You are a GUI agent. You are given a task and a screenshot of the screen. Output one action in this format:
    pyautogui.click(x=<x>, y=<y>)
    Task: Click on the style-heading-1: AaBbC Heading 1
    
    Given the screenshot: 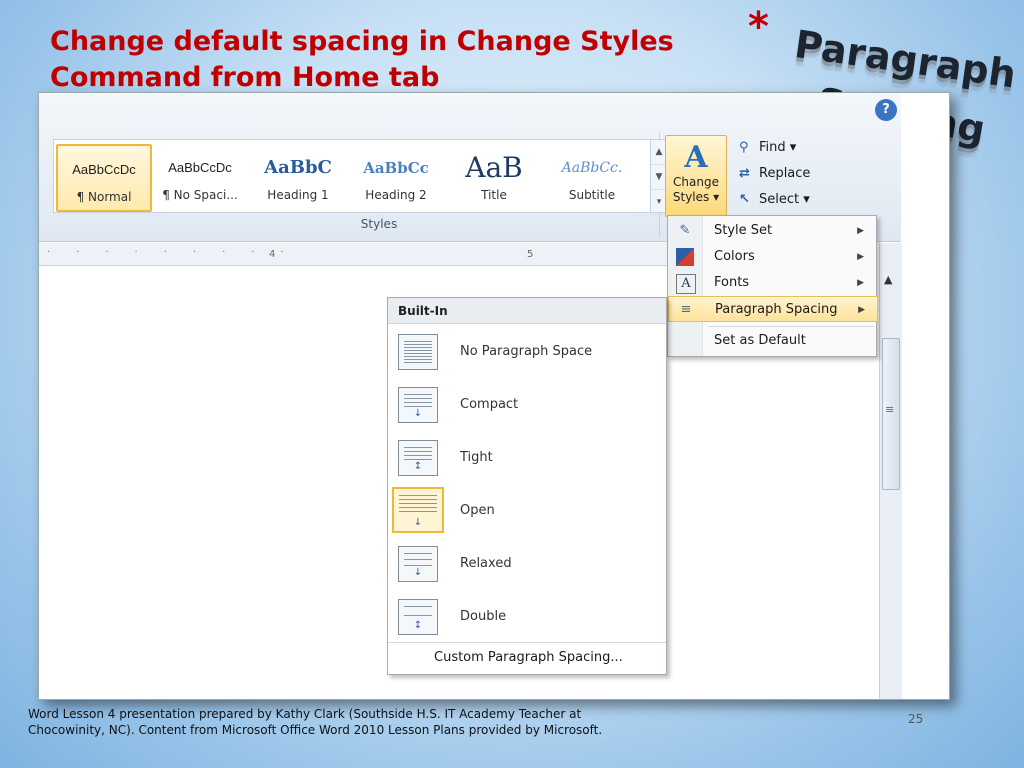 What is the action you would take?
    pyautogui.click(x=298, y=176)
    